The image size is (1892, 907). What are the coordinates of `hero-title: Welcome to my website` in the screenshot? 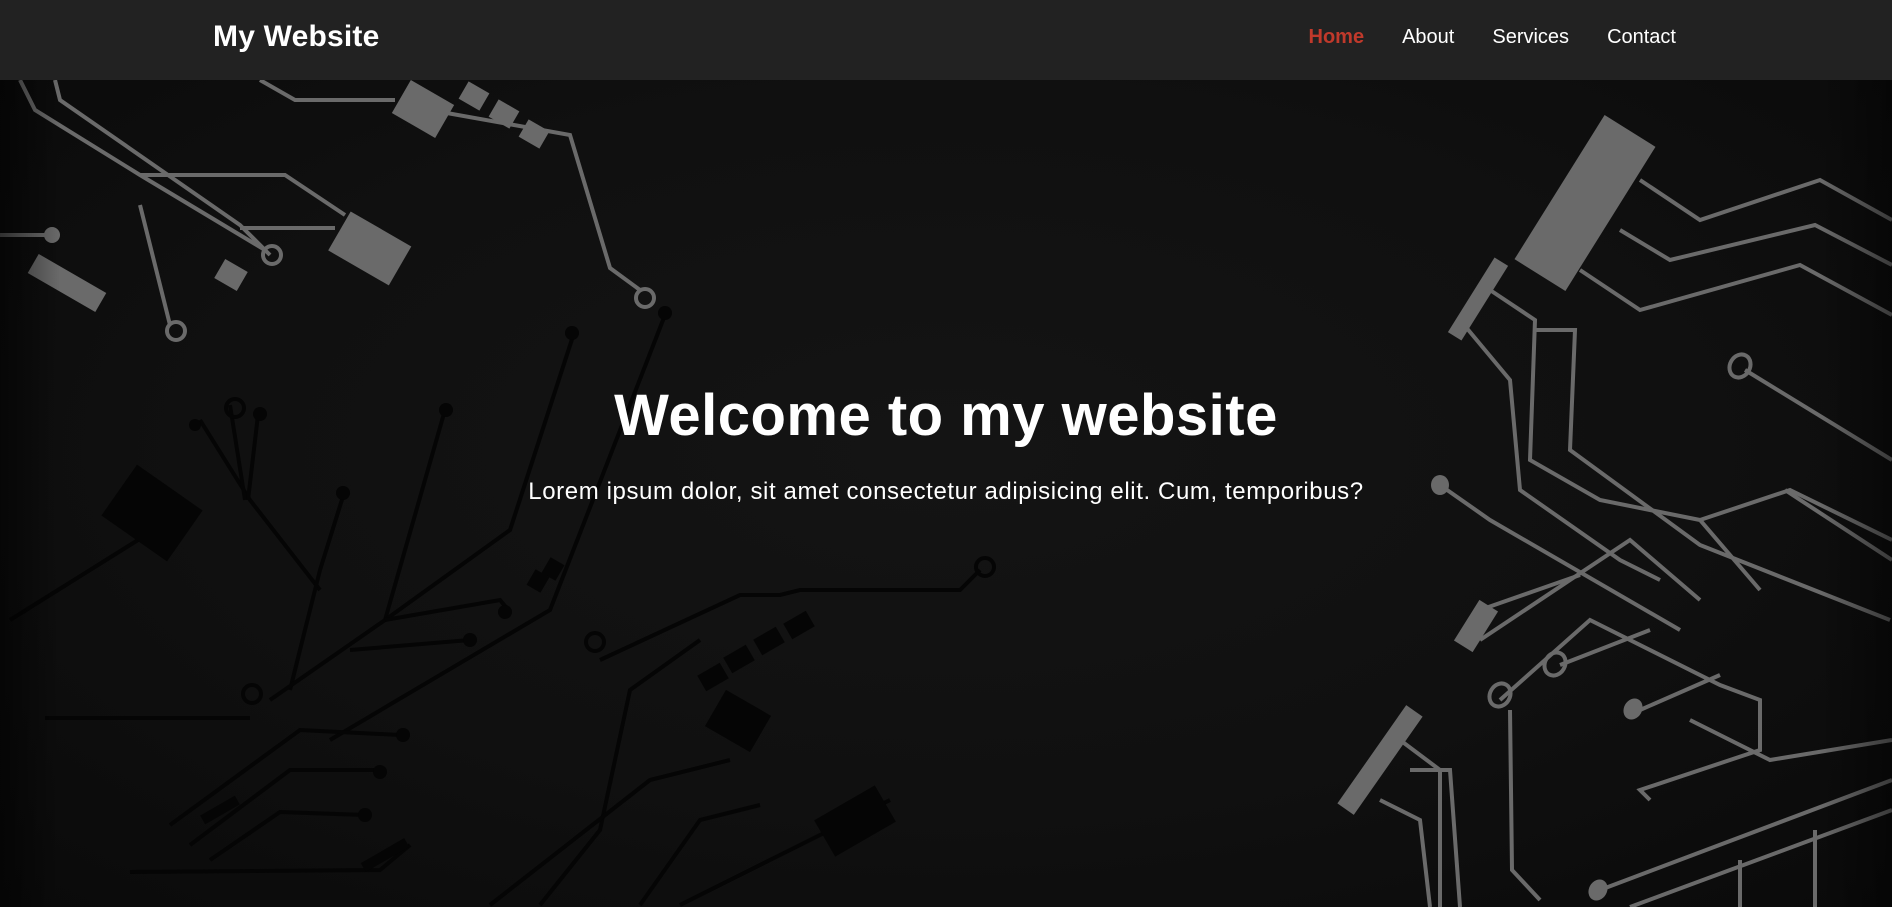 It's located at (946, 415).